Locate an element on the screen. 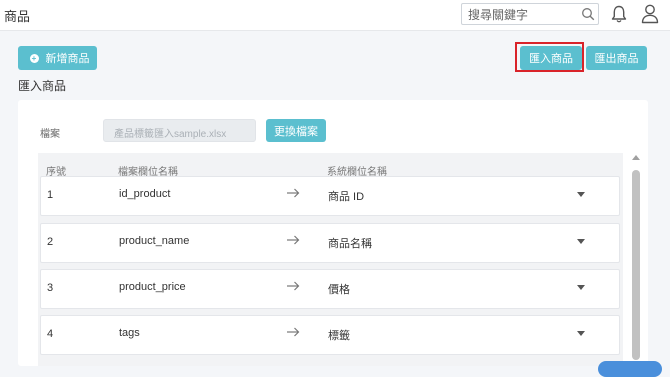  export-products-label: 匯出商品 is located at coordinates (616, 59).